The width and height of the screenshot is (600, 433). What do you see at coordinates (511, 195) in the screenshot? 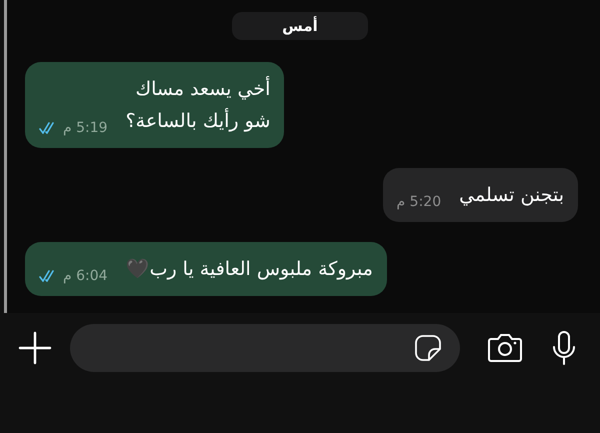
I see `message-text: بتجنن تسلمي` at bounding box center [511, 195].